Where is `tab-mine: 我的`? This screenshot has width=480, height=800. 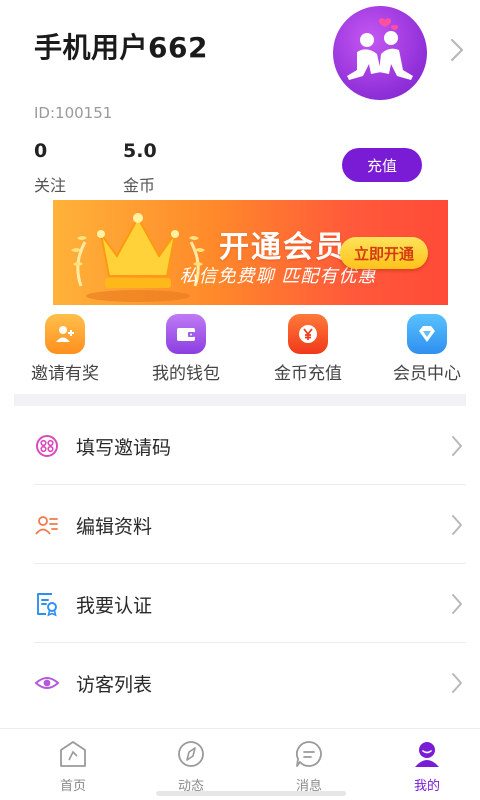
tab-mine: 我的 is located at coordinates (423, 764).